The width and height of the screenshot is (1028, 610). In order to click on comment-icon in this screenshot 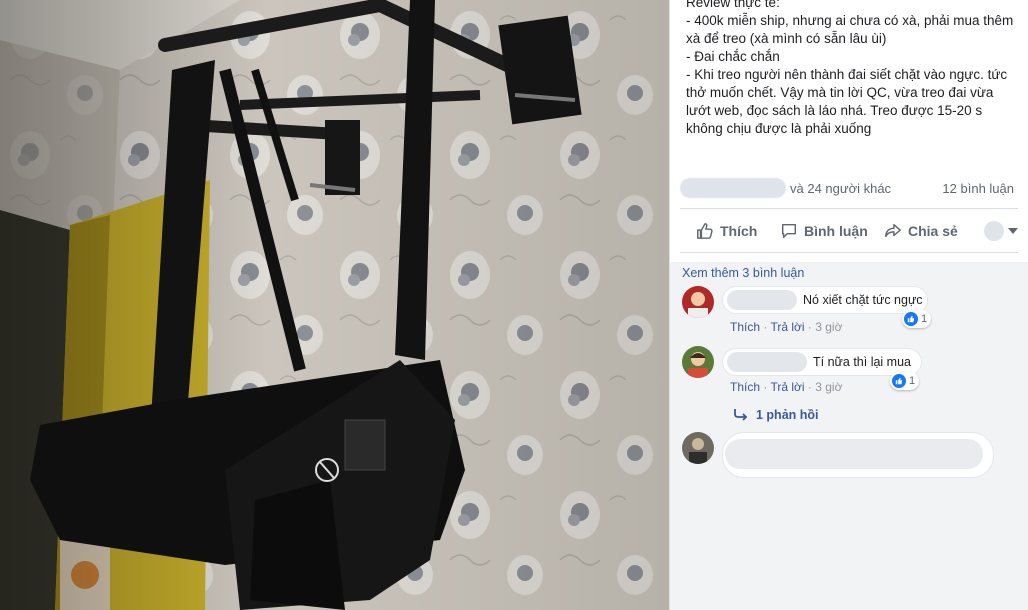, I will do `click(789, 231)`.